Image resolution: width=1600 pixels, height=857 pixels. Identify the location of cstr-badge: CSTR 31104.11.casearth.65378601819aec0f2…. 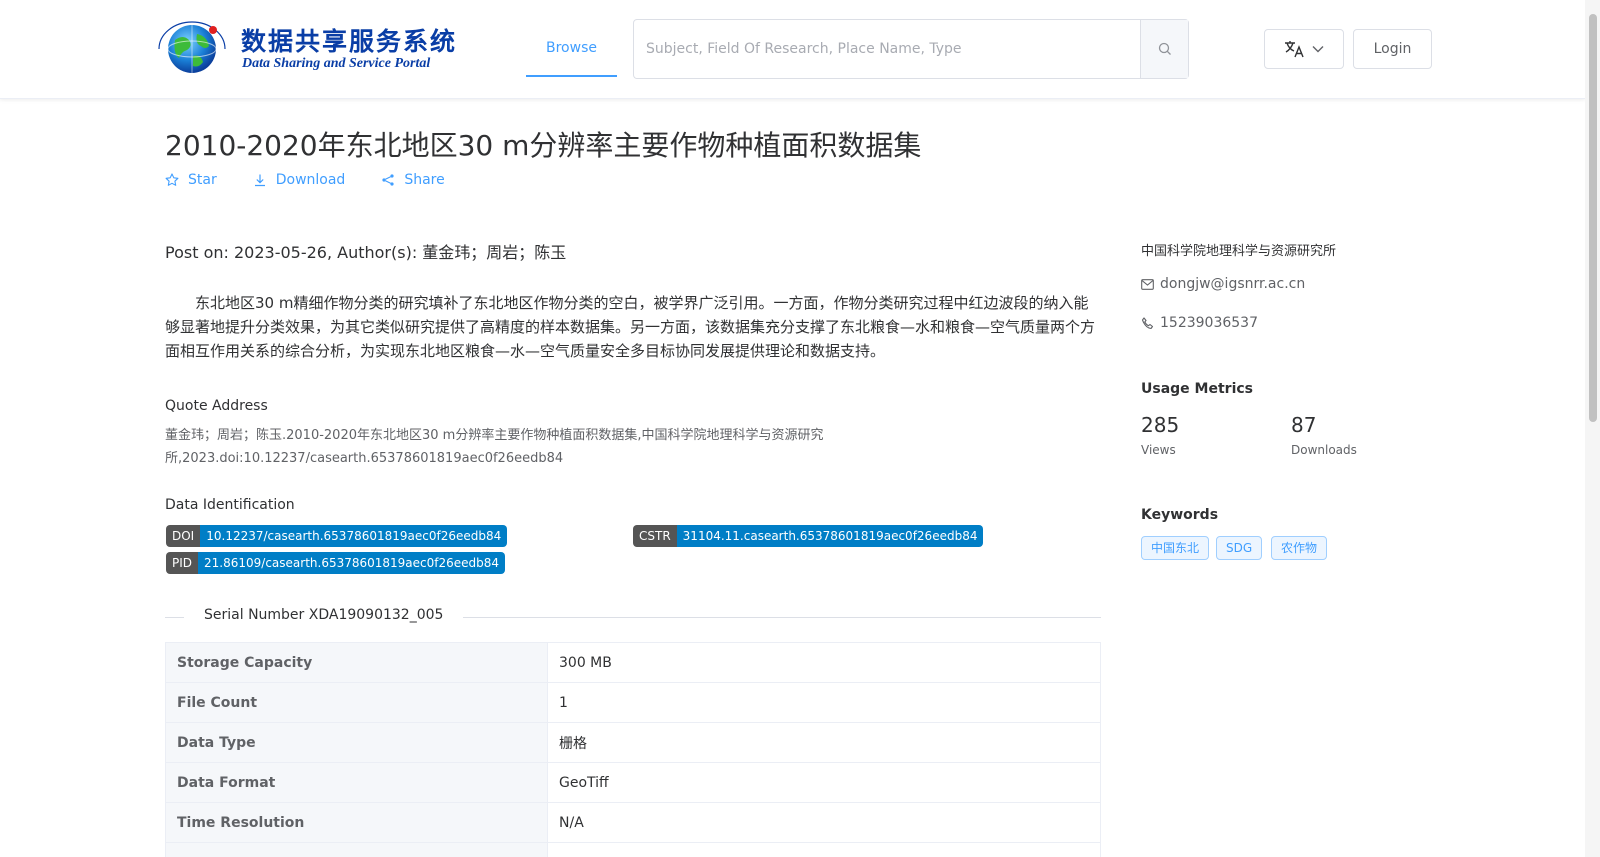
(808, 536).